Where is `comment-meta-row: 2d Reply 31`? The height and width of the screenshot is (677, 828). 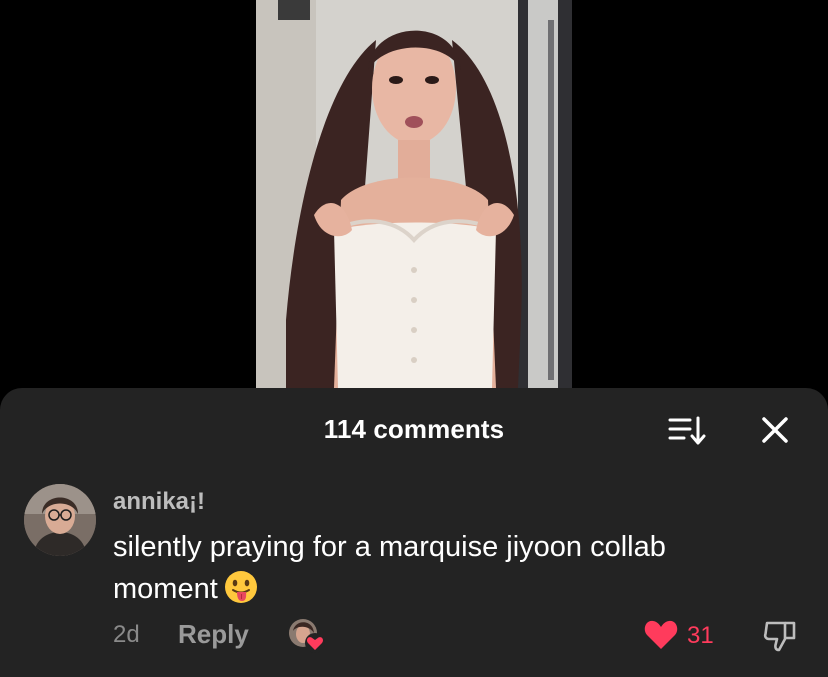
comment-meta-row: 2d Reply 31 is located at coordinates (463, 636).